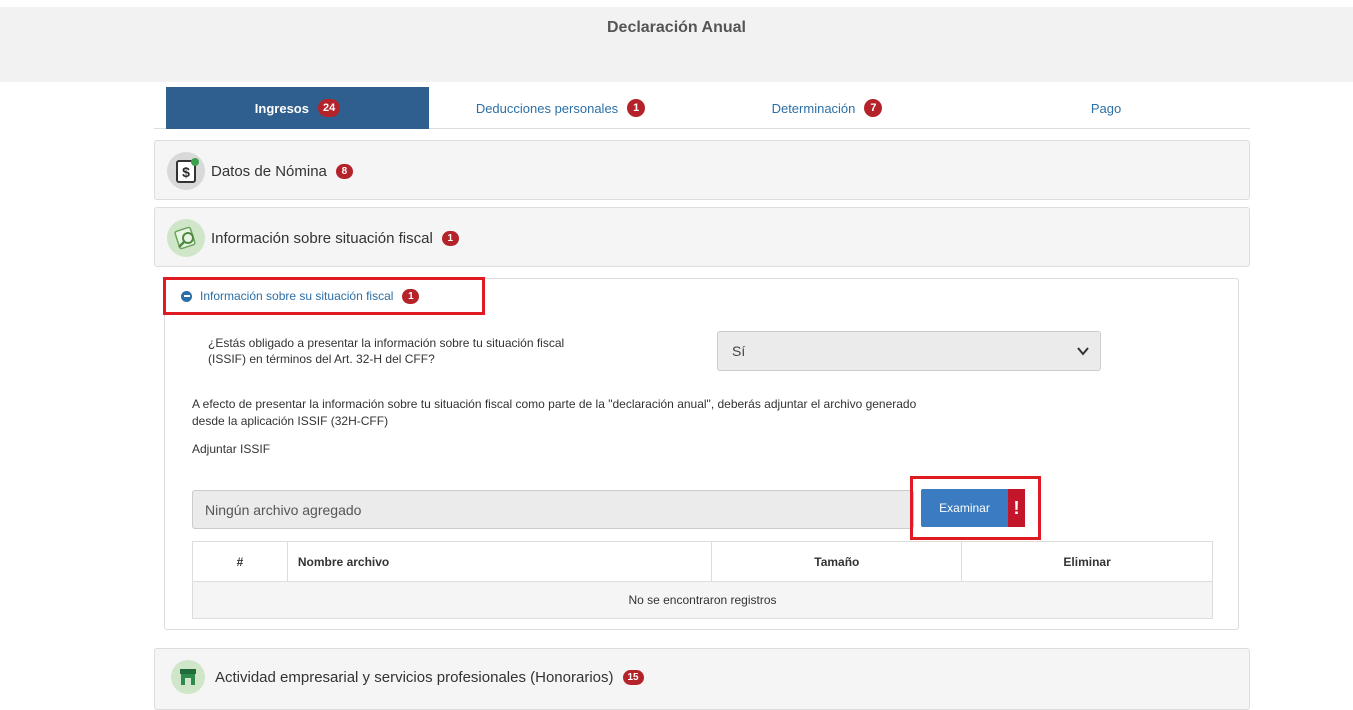 Image resolution: width=1353 pixels, height=710 pixels. Describe the element at coordinates (553, 509) in the screenshot. I see `file-input: Ningún archivo agregado` at that location.